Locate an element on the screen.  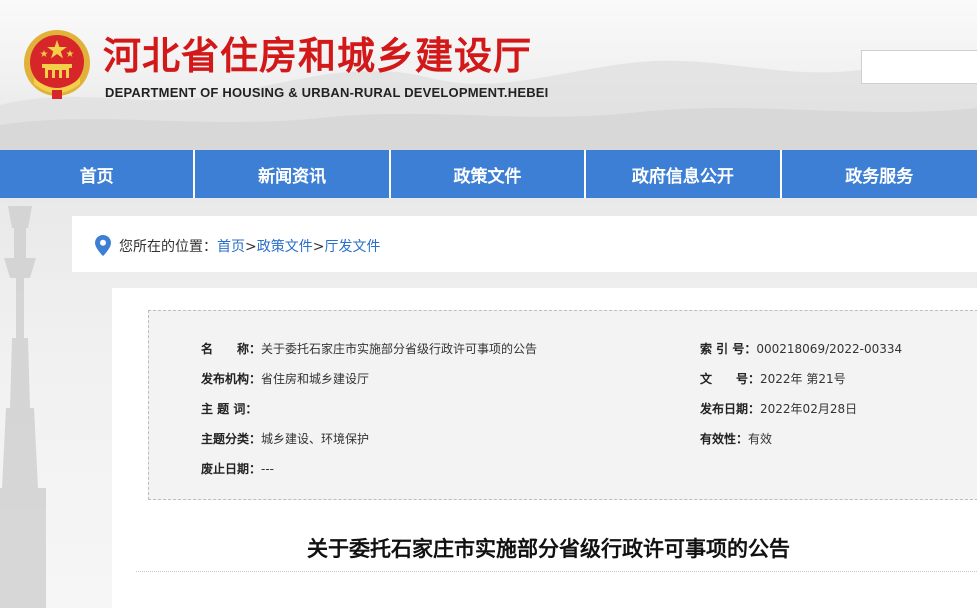
meta-doc-no-value: 2022年 第21号 is located at coordinates (803, 379).